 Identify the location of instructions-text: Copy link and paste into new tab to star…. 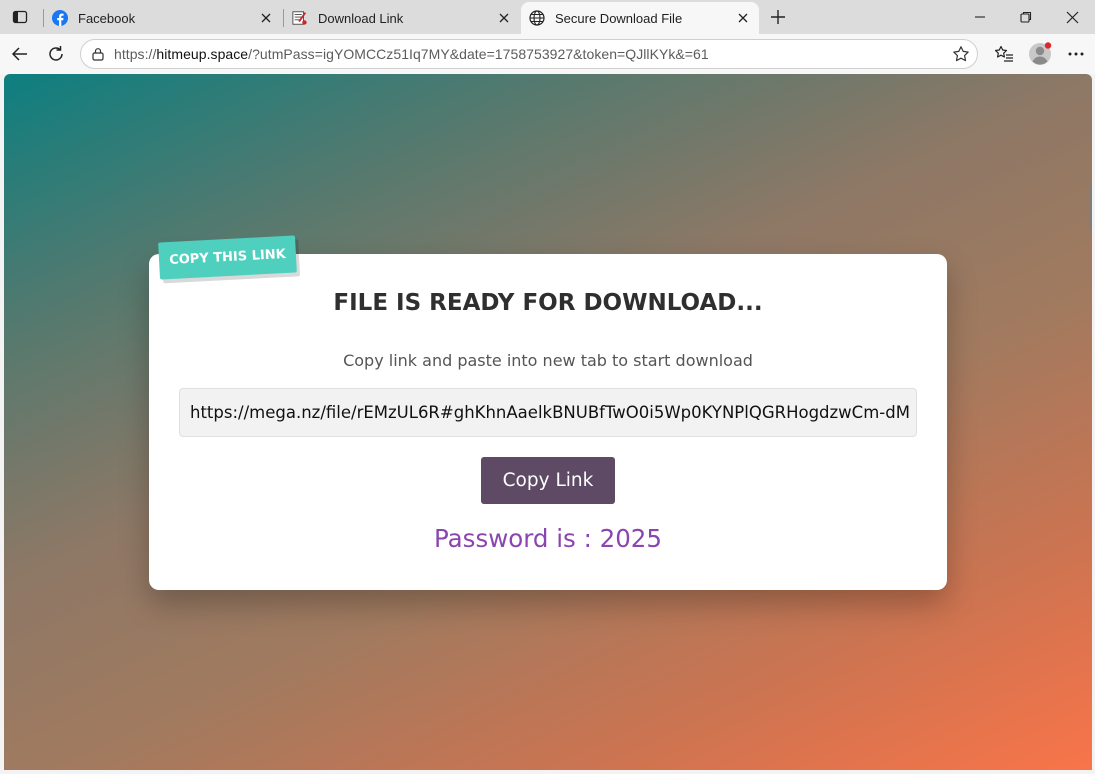
(548, 360).